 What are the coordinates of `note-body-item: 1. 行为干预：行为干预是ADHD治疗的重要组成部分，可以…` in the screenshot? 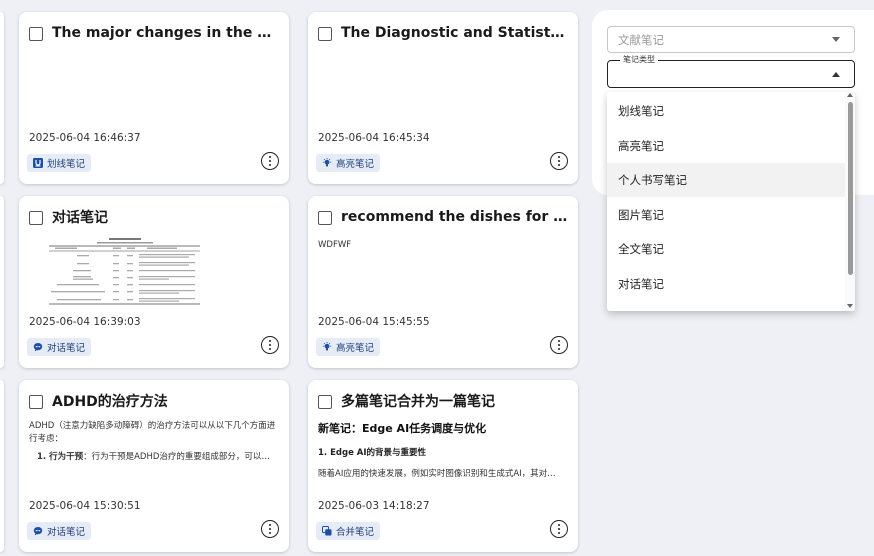 It's located at (153, 457).